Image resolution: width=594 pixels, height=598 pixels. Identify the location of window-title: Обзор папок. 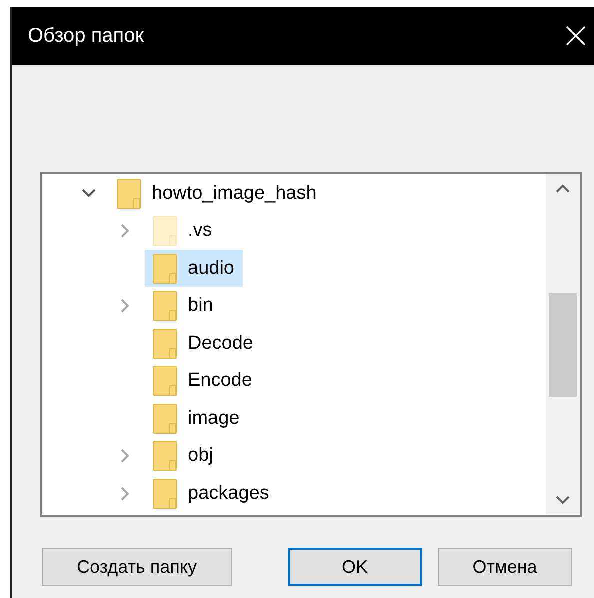
(86, 36).